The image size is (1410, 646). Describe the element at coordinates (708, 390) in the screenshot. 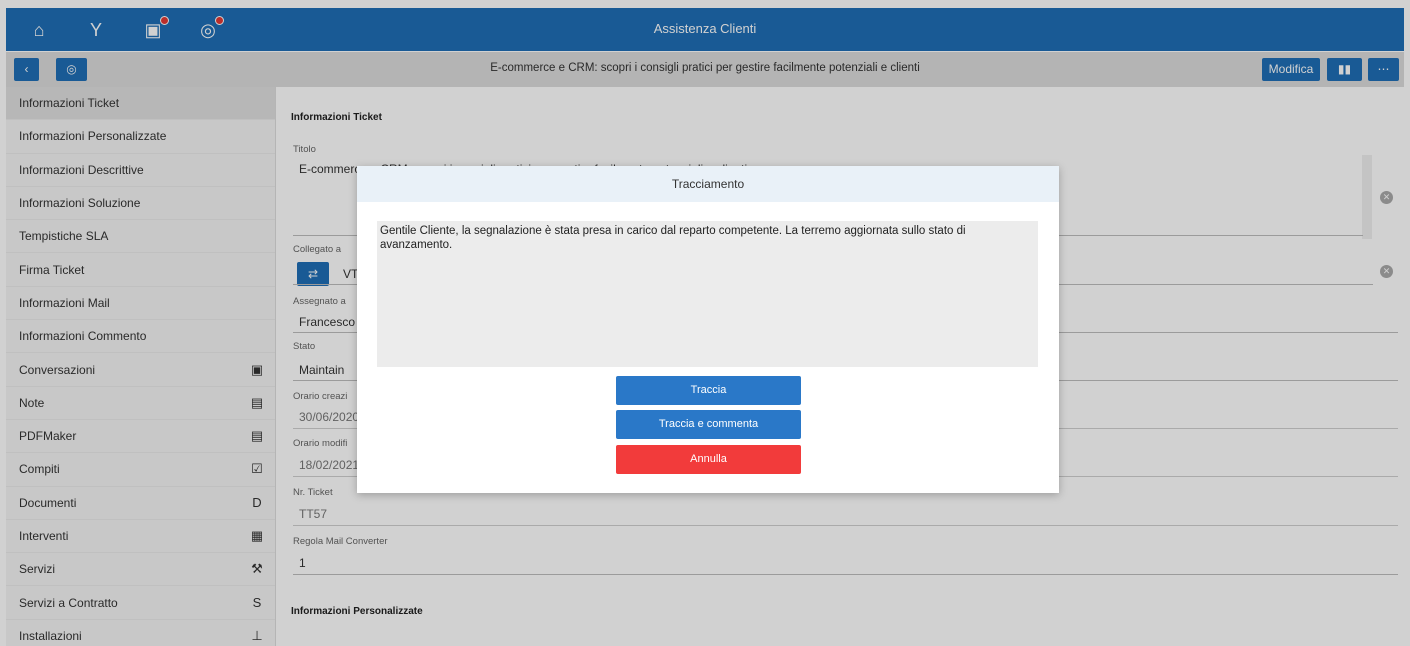

I see `track-button: Traccia` at that location.